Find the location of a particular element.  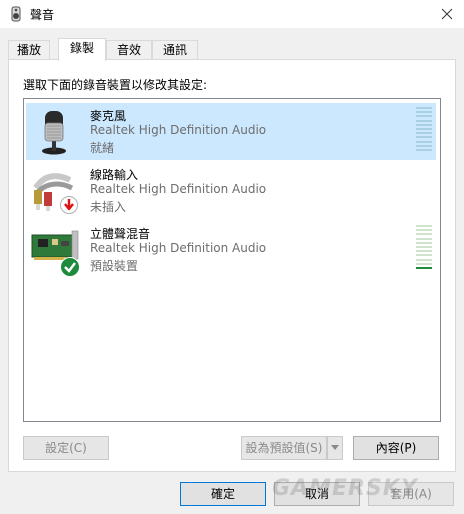

tab-communications: 通訊 is located at coordinates (175, 50).